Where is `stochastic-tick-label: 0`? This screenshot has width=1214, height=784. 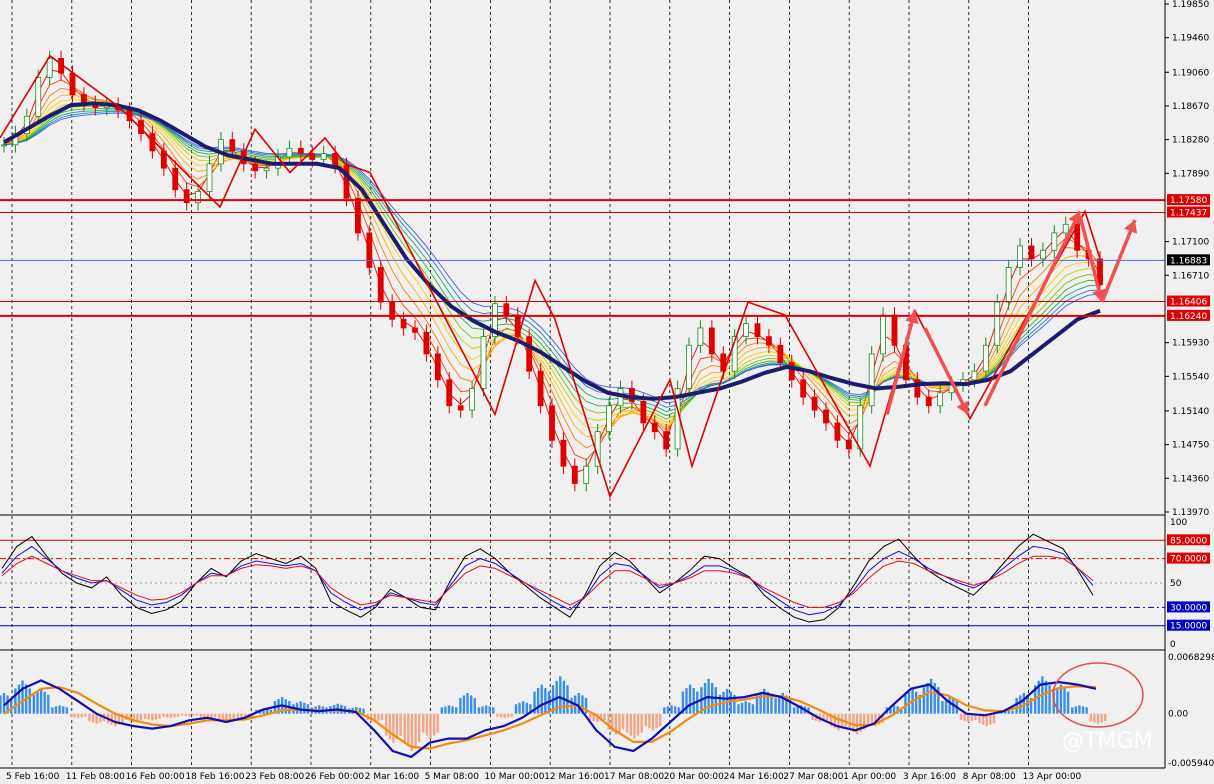 stochastic-tick-label: 0 is located at coordinates (1173, 645).